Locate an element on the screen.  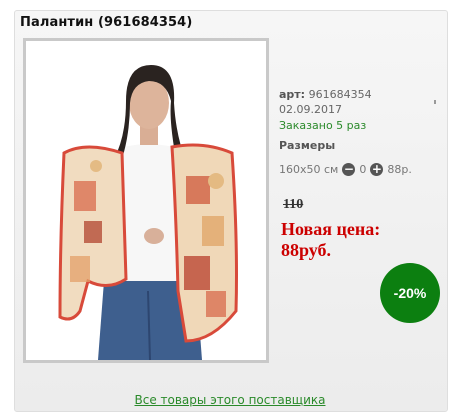
plus-circle-icon: + is located at coordinates (377, 169).